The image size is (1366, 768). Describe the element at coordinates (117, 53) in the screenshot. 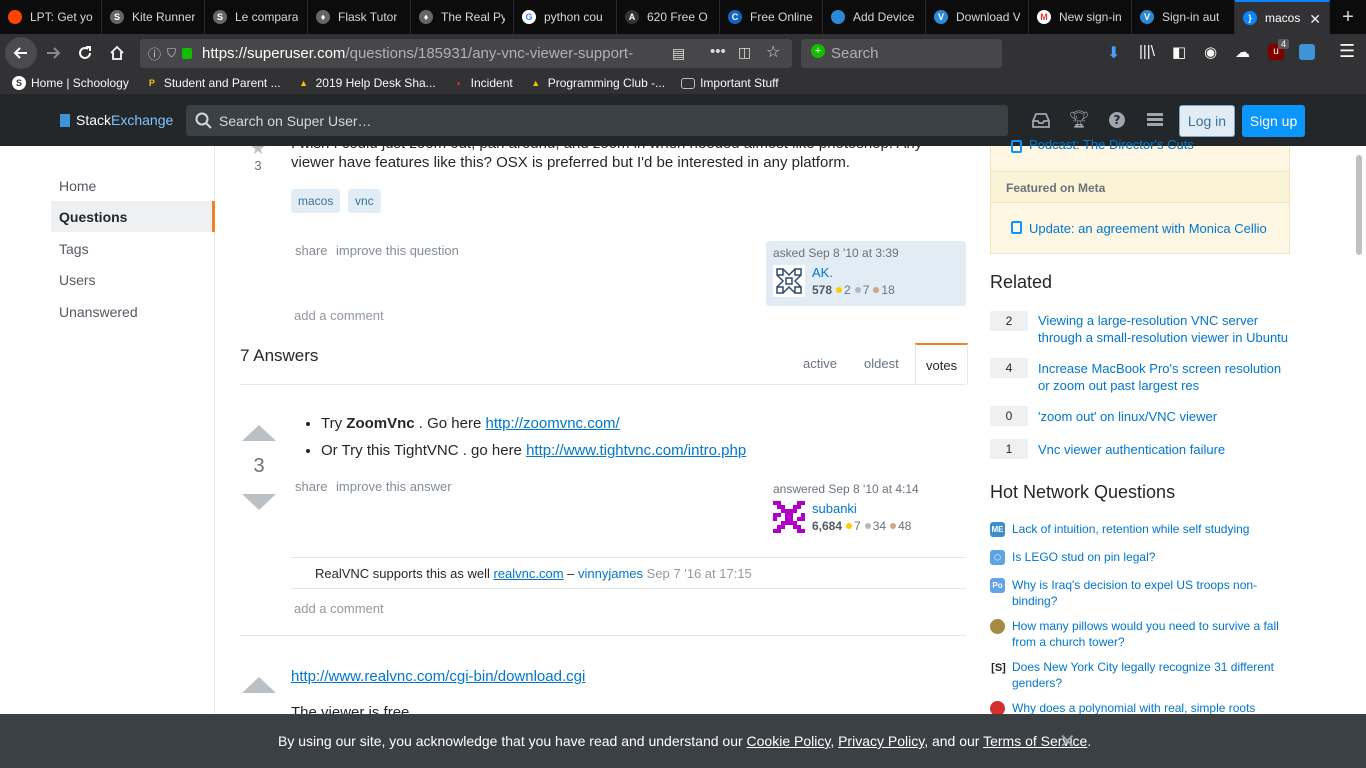

I see `home-button` at that location.